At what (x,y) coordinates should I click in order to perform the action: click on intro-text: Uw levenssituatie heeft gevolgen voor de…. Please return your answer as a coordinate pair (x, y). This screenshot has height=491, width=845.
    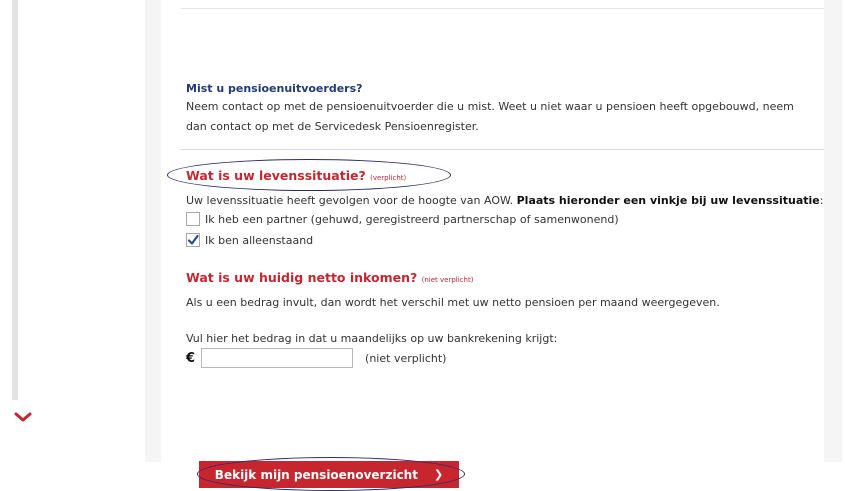
    Looking at the image, I should click on (351, 200).